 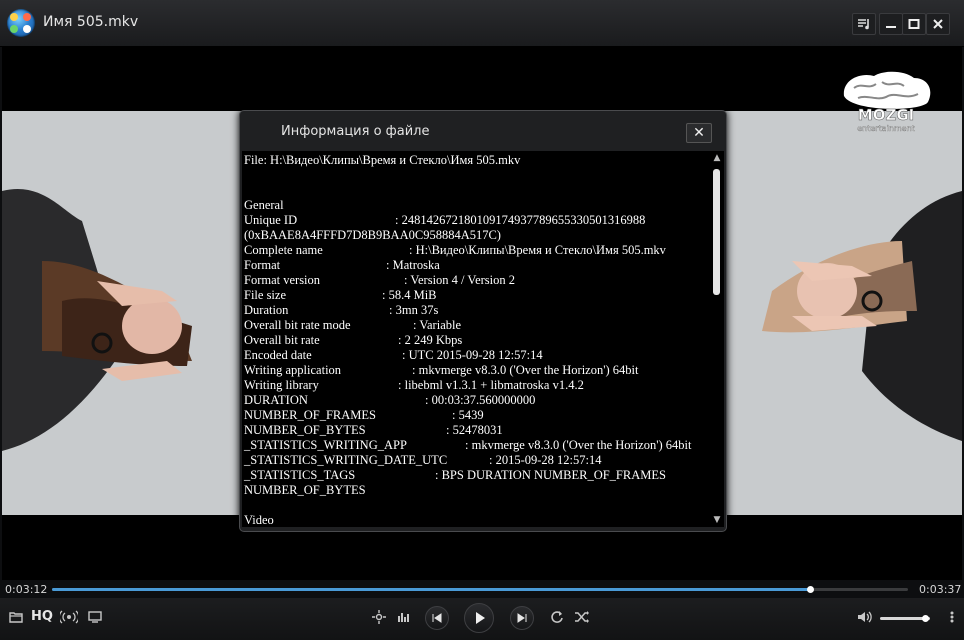 What do you see at coordinates (300, 475) in the screenshot?
I see `info-label: _STATISTICS_TAGS` at bounding box center [300, 475].